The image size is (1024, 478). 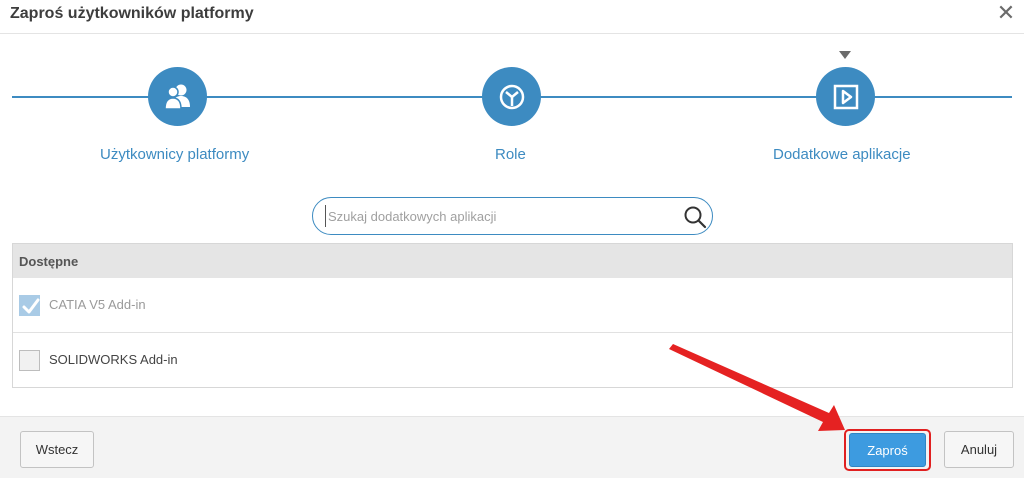 I want to click on table-header: Dostępne, so click(x=512, y=261).